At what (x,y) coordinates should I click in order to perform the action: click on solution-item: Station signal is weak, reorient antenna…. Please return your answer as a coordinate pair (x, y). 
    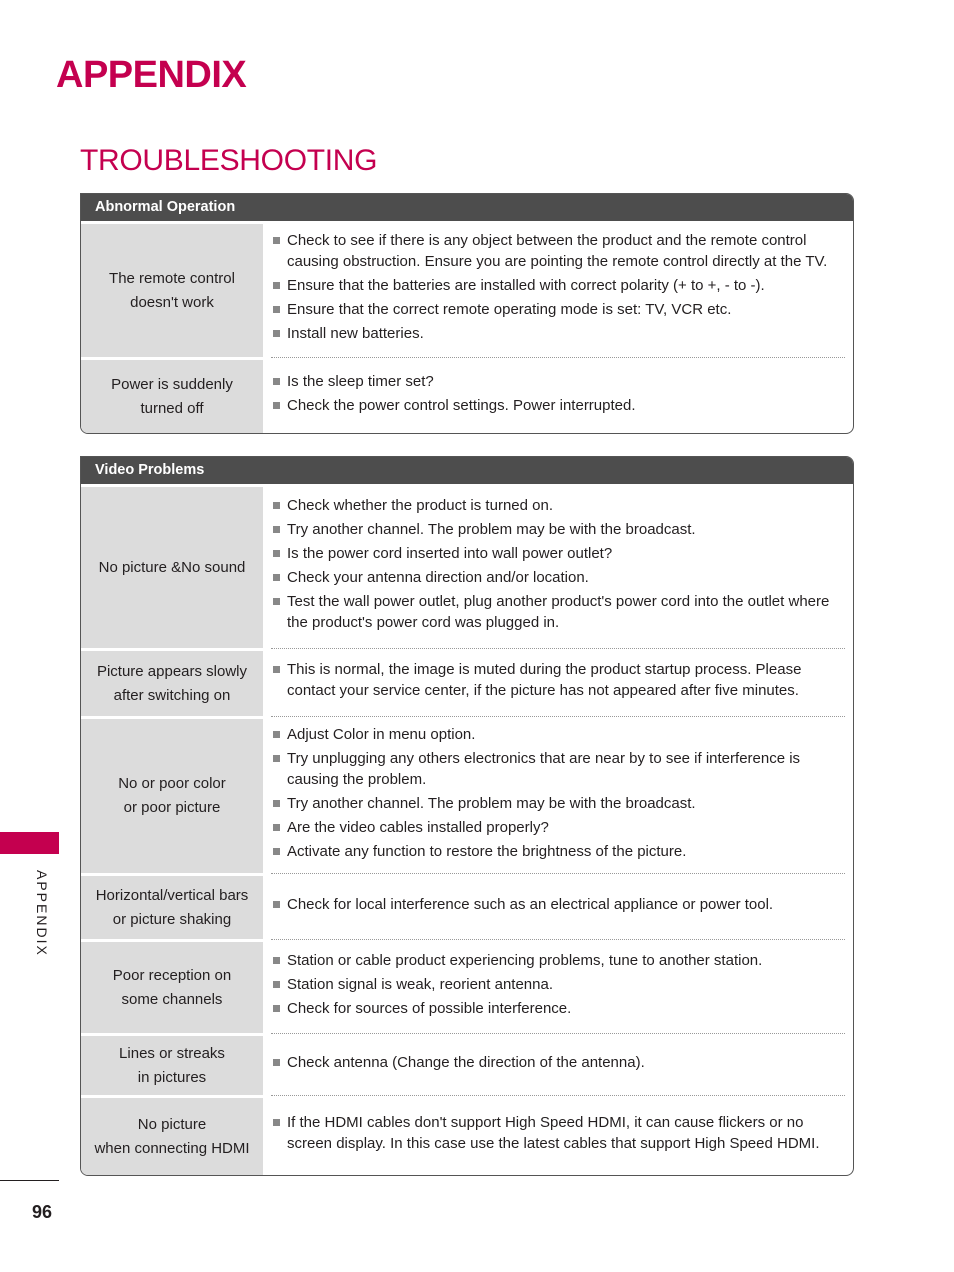
    Looking at the image, I should click on (559, 984).